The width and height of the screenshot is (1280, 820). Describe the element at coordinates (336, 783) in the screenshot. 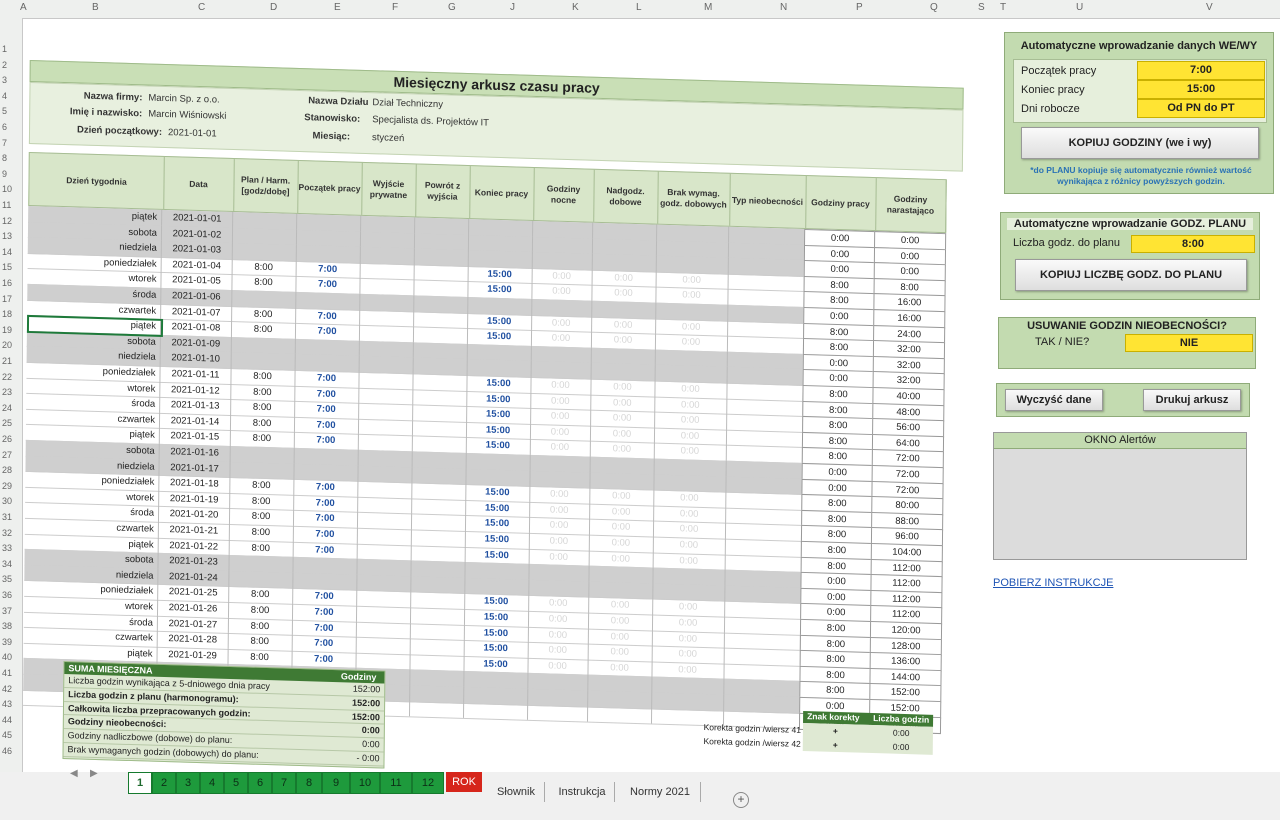

I see `sheet-tab: 9` at that location.